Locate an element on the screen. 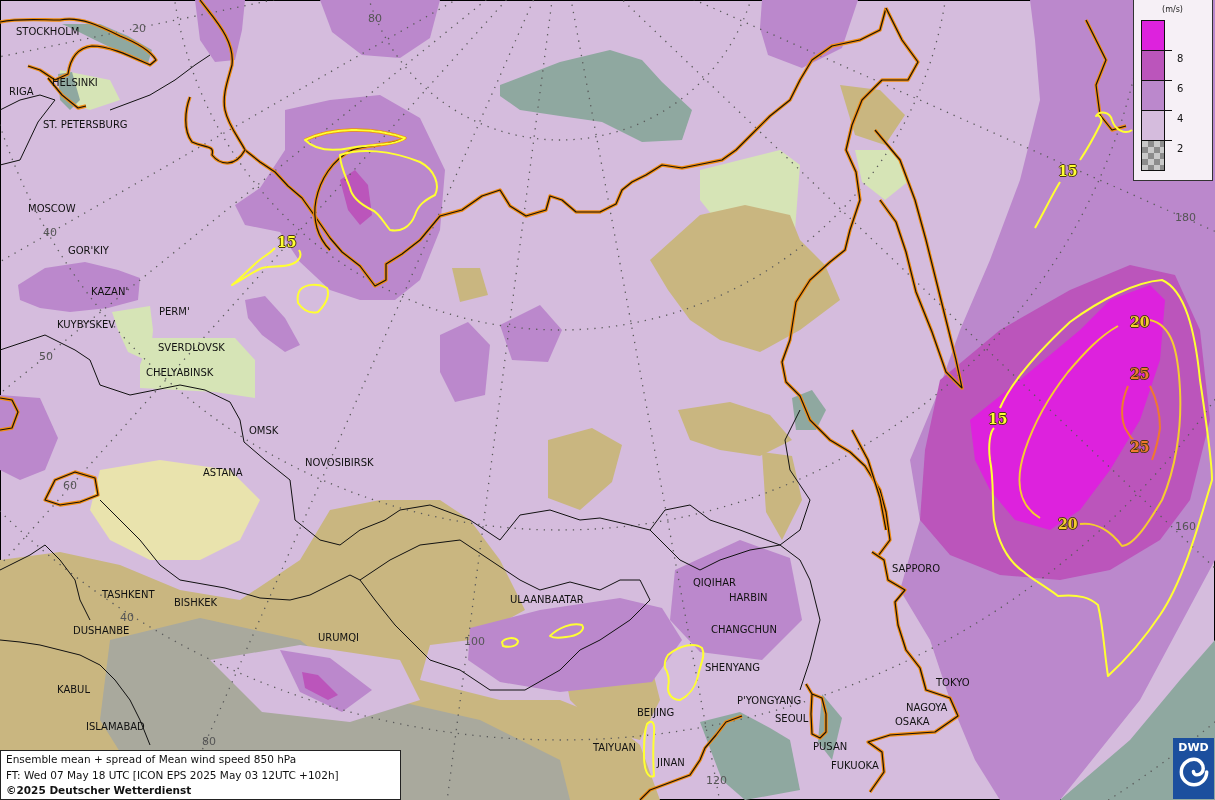 The height and width of the screenshot is (800, 1215). city-label: NAGOYA is located at coordinates (927, 708).